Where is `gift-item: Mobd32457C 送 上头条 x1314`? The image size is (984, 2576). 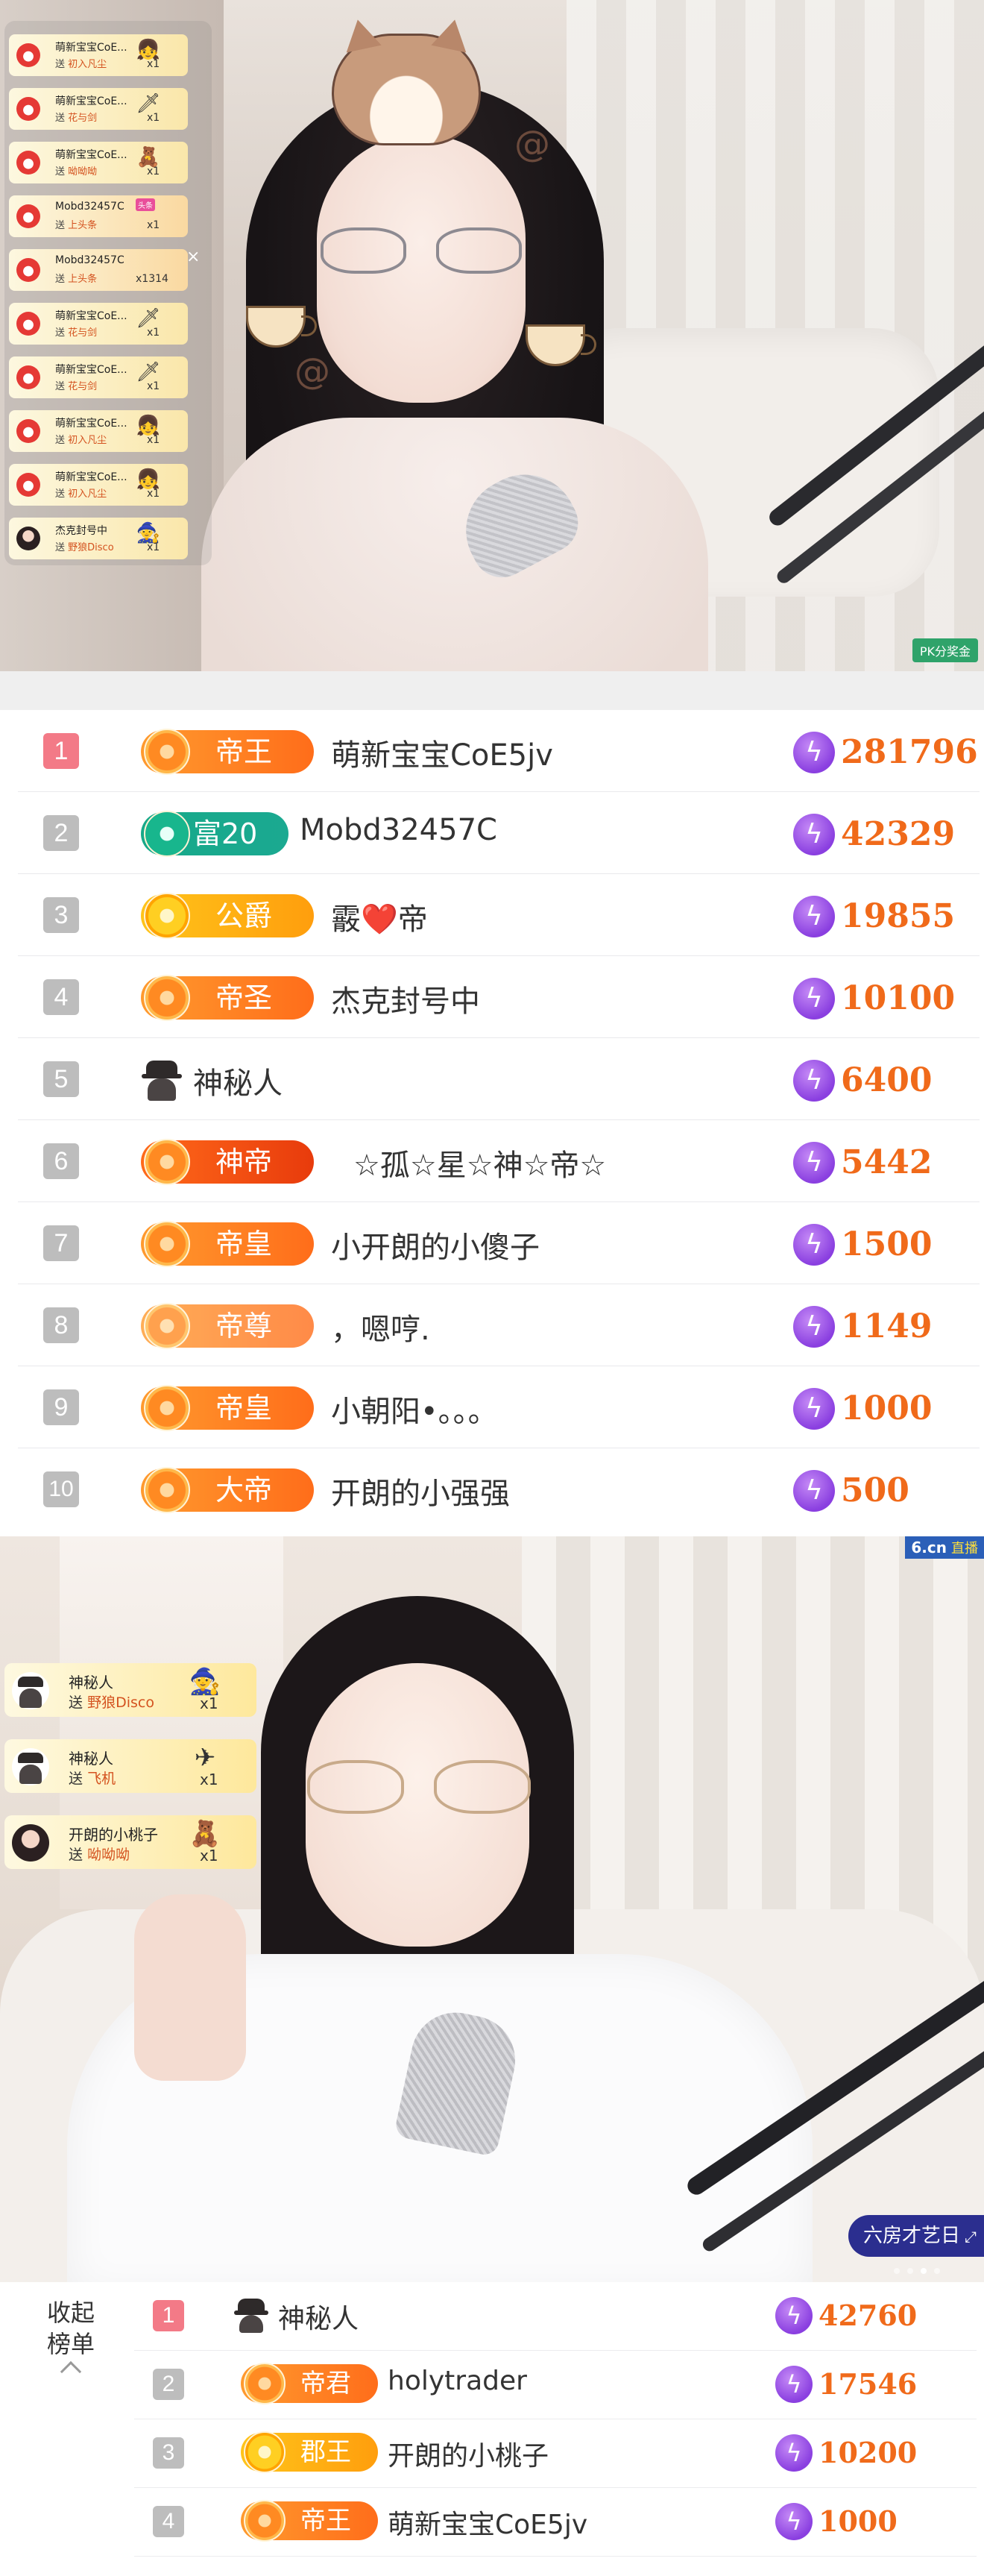
gift-item: Mobd32457C 送 上头条 x1314 is located at coordinates (99, 270).